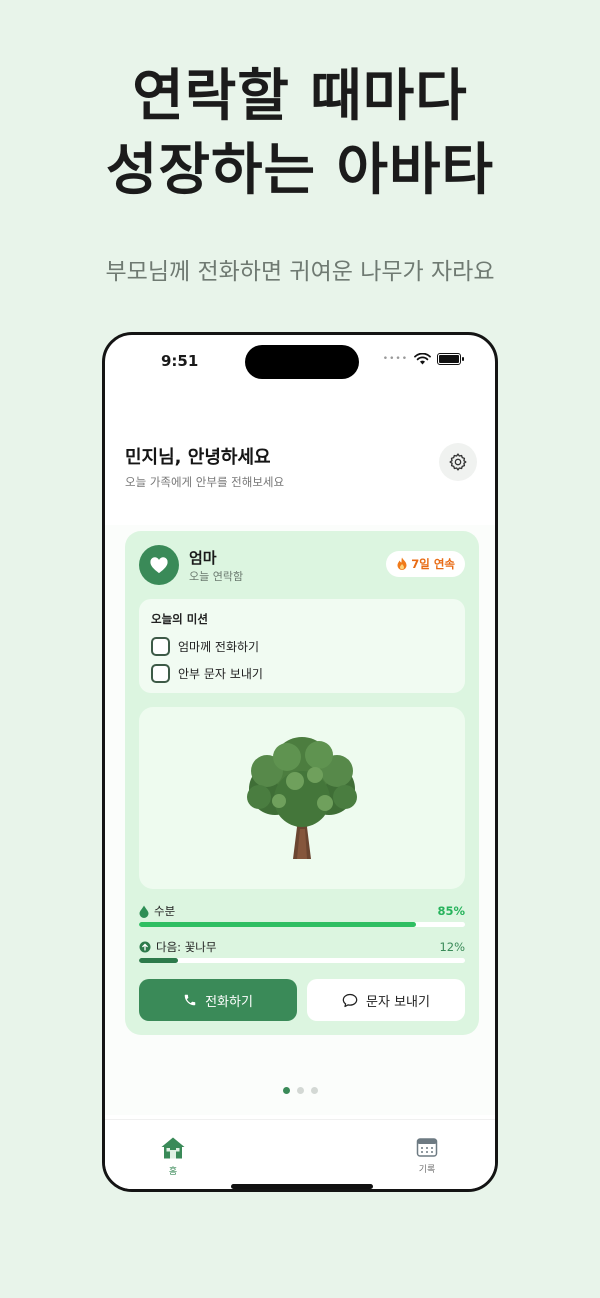 Image resolution: width=600 pixels, height=1298 pixels. Describe the element at coordinates (220, 674) in the screenshot. I see `mission-label: 안부 문자 보내기` at that location.